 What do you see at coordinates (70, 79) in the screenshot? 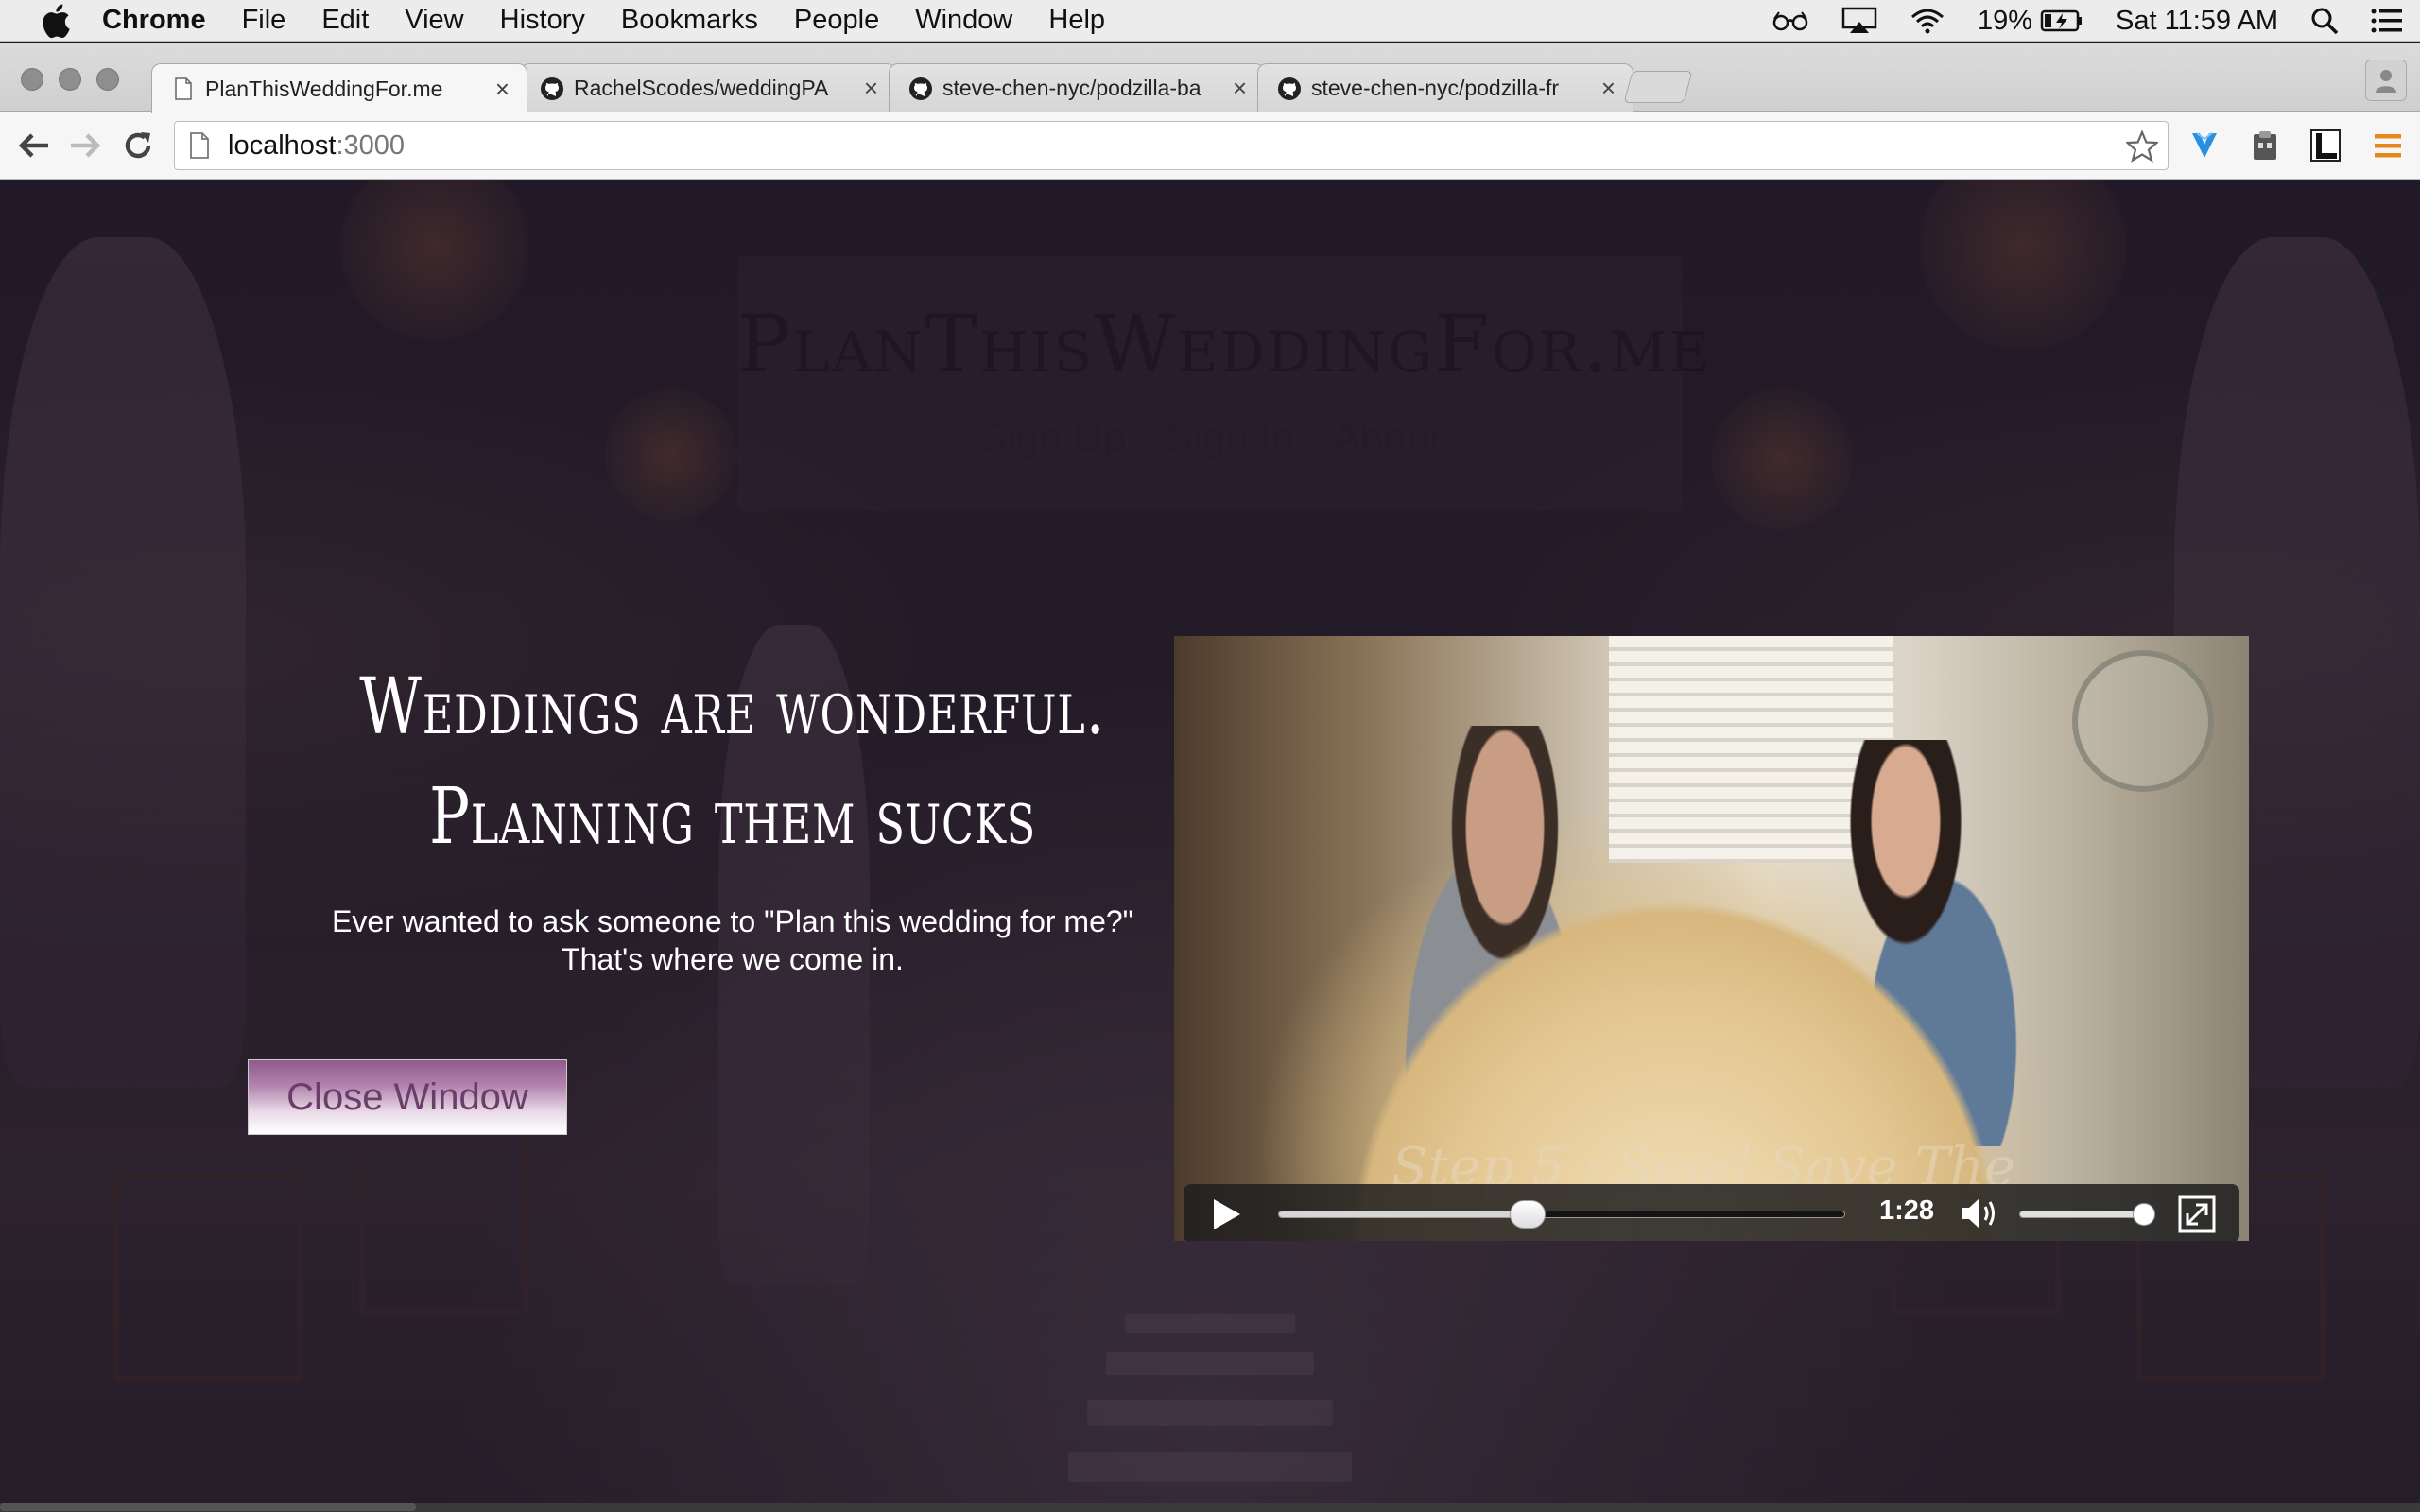
I see `window-minimize-button` at bounding box center [70, 79].